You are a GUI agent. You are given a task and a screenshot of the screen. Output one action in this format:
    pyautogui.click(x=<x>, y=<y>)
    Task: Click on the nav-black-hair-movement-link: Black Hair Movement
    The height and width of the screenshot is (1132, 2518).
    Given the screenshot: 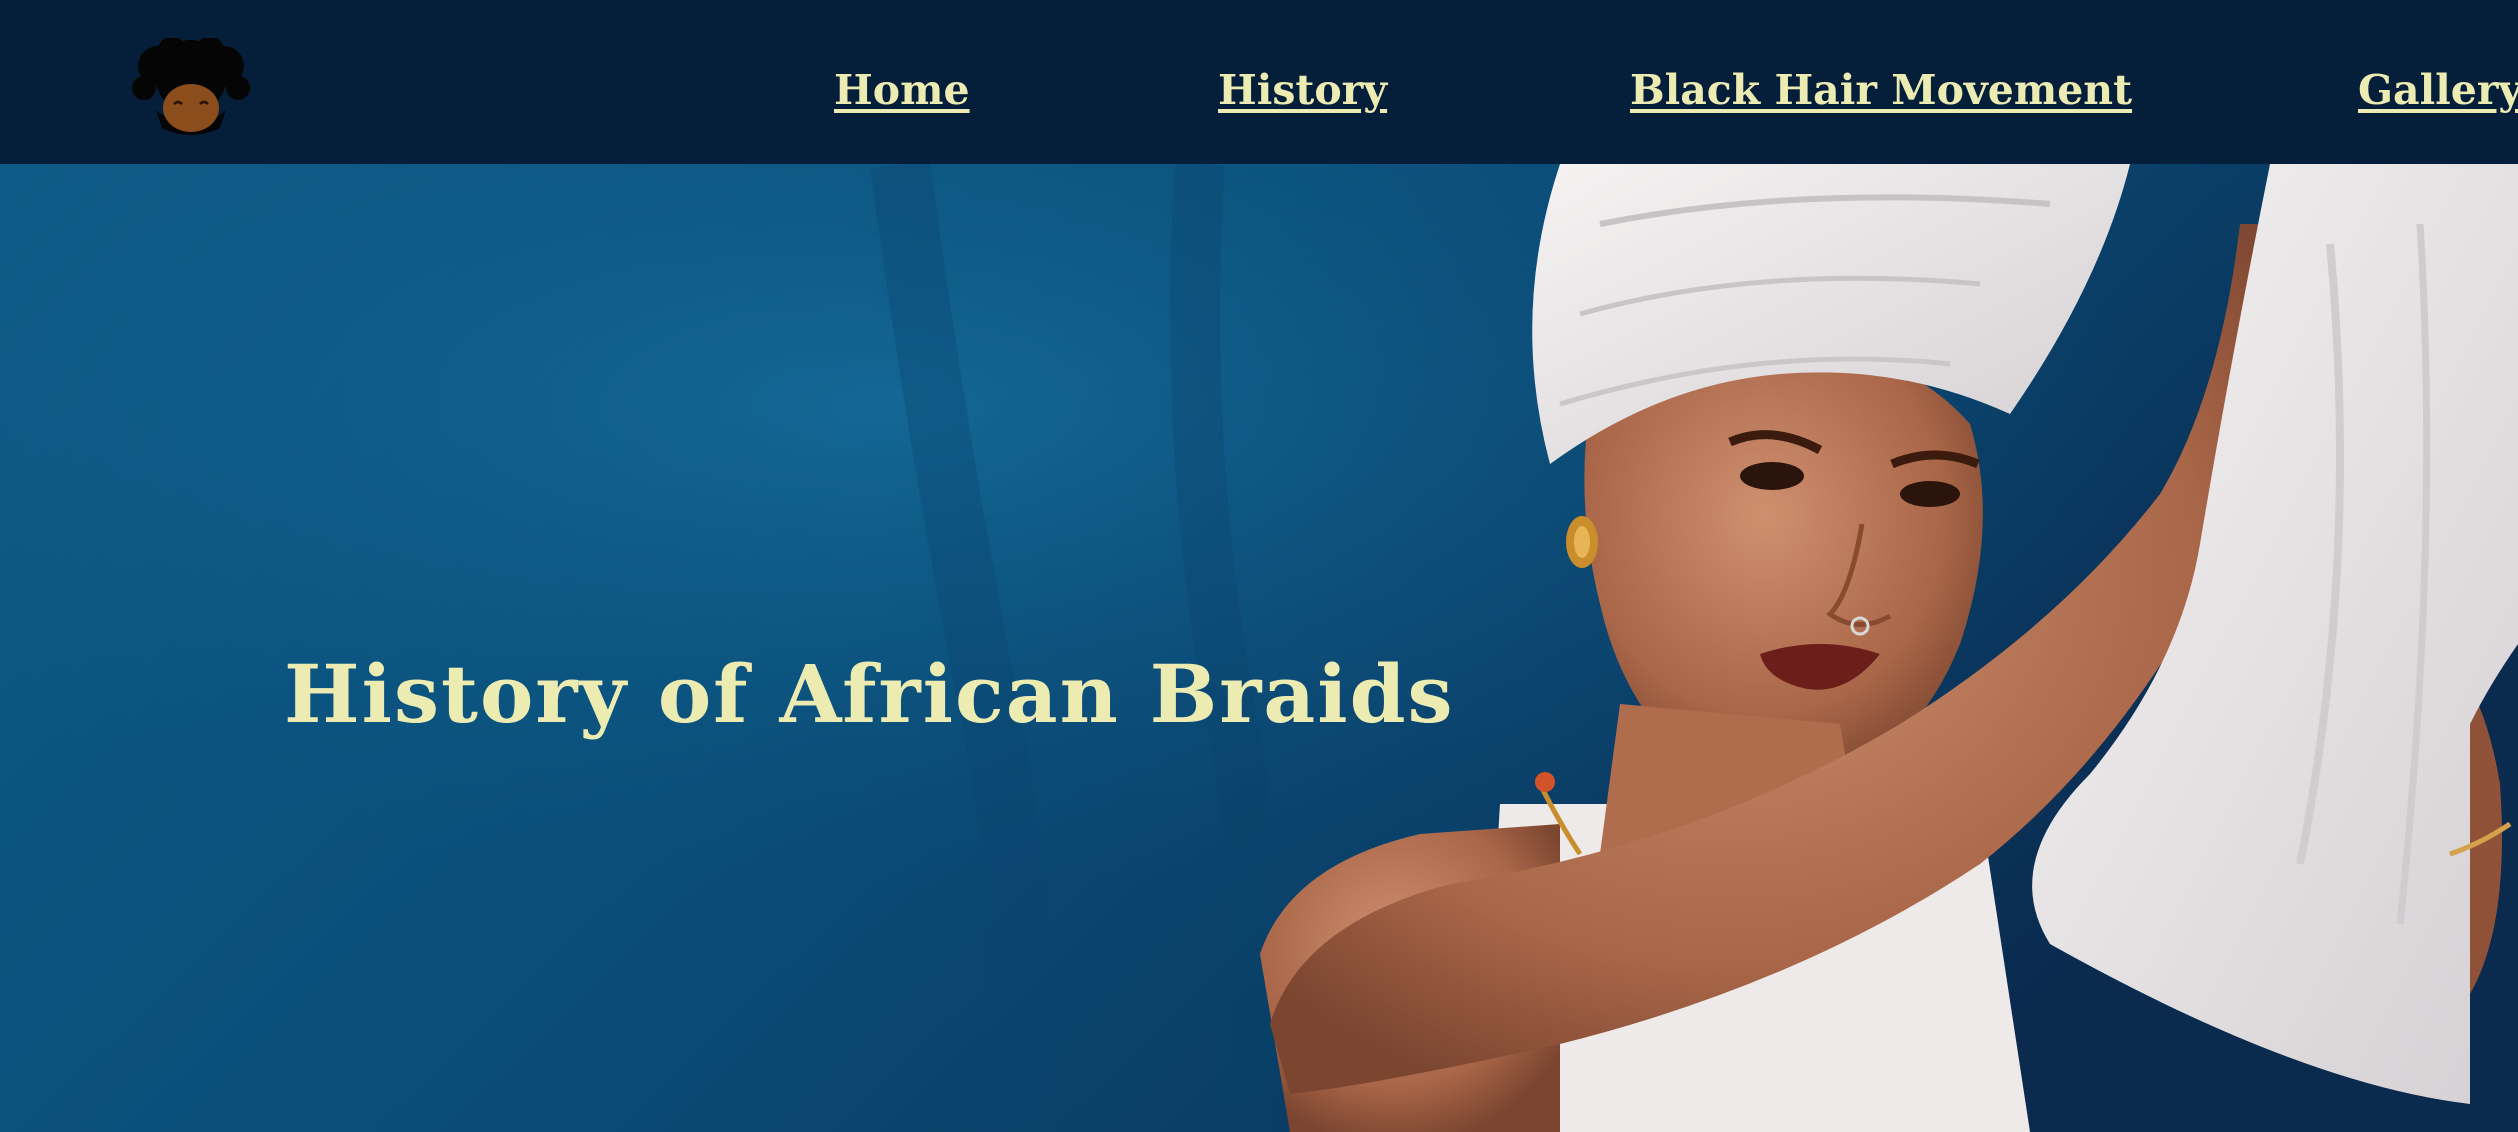 What is the action you would take?
    pyautogui.click(x=1881, y=90)
    